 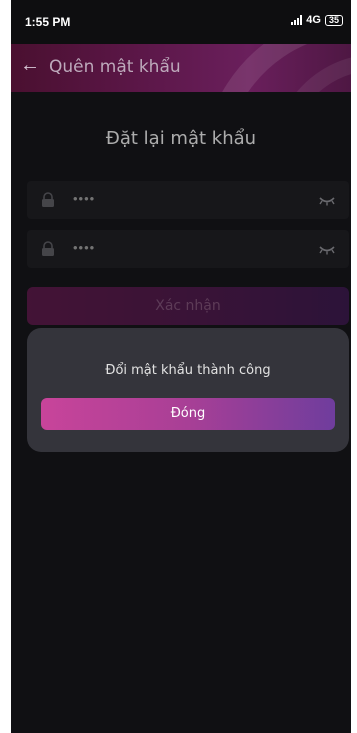 What do you see at coordinates (286, 68) in the screenshot?
I see `appbar-swirl-decoration` at bounding box center [286, 68].